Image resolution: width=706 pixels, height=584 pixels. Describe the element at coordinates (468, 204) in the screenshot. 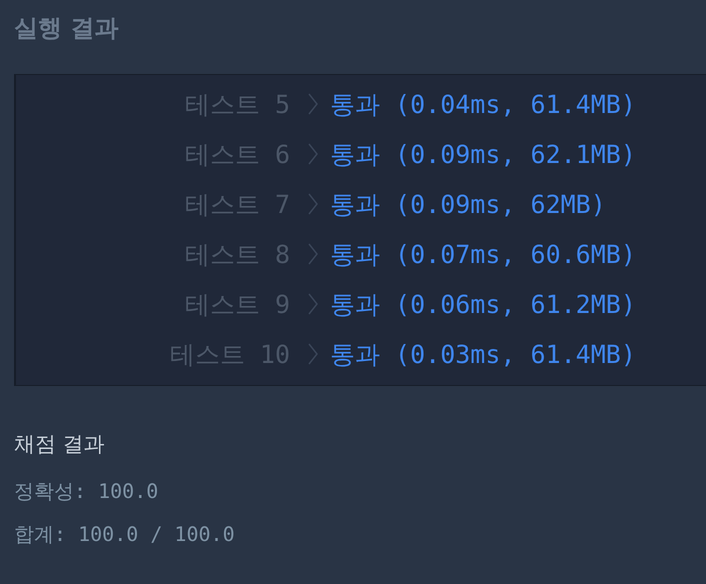

I see `test-result: 통과 (0.09ms, 62MB)` at that location.